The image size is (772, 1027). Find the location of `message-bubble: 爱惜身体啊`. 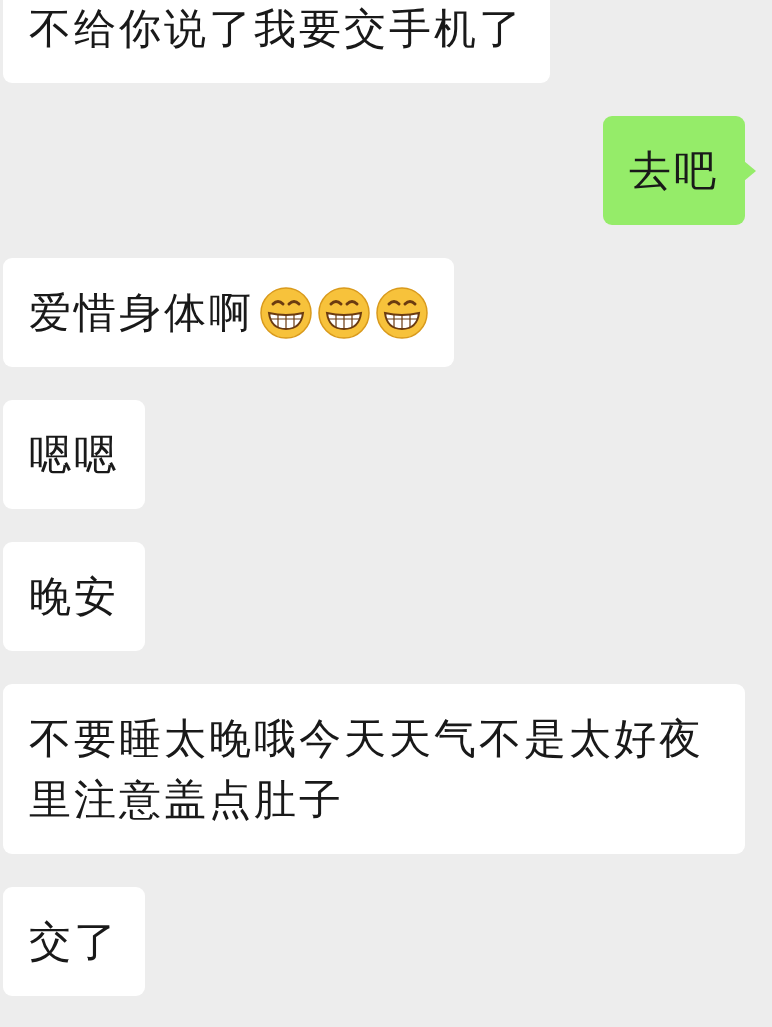

message-bubble: 爱惜身体啊 is located at coordinates (228, 312).